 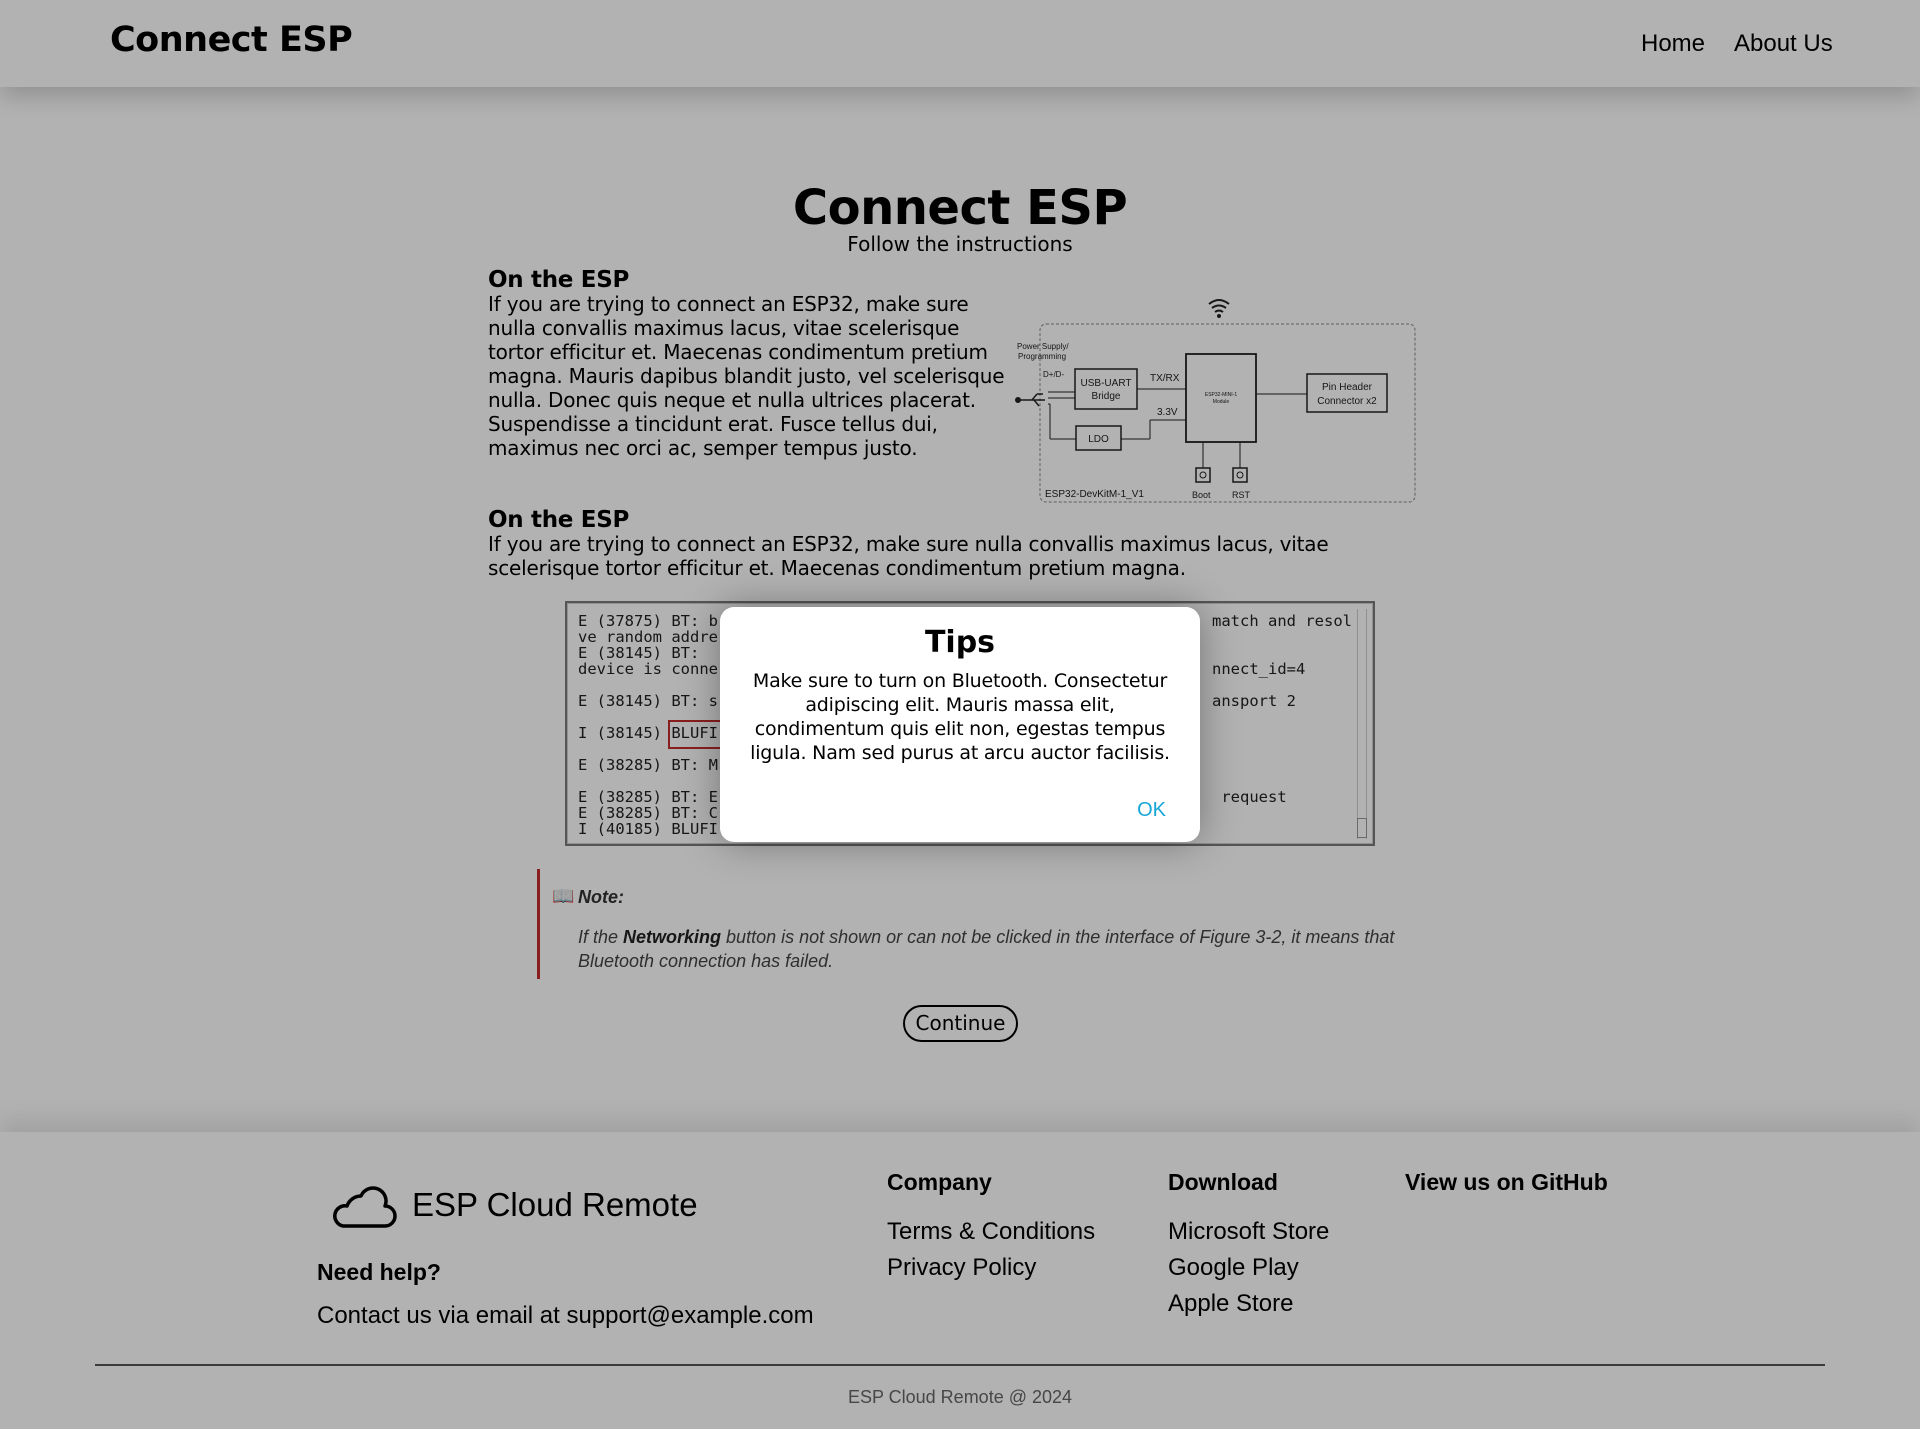 I want to click on dialog-title: Tips, so click(x=960, y=642).